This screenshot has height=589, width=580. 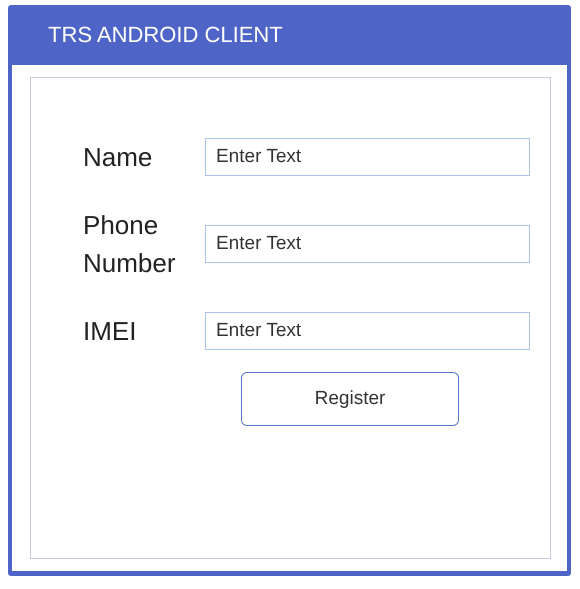 What do you see at coordinates (110, 331) in the screenshot?
I see `field-label: IMEI` at bounding box center [110, 331].